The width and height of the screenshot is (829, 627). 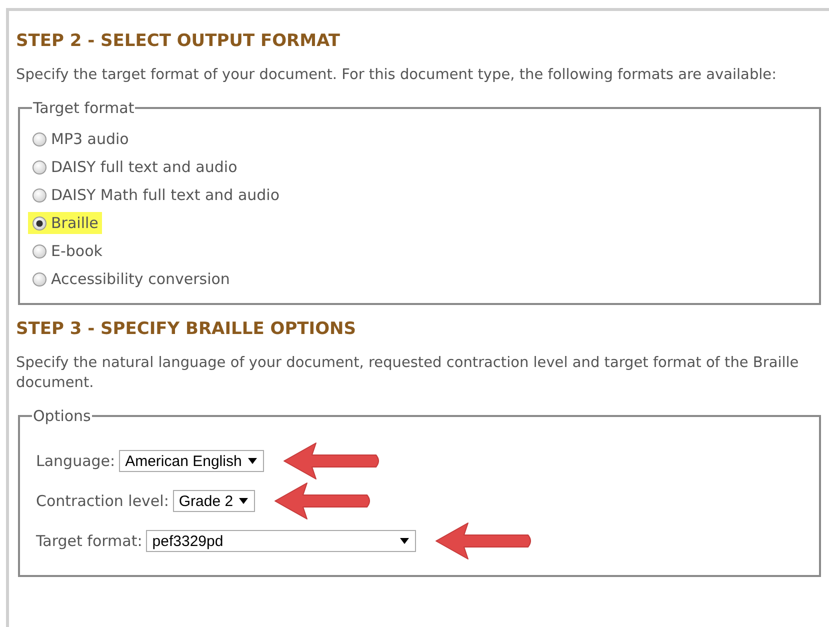 What do you see at coordinates (178, 41) in the screenshot?
I see `step-heading: STEP 2 - SELECT OUTPUT FORMAT` at bounding box center [178, 41].